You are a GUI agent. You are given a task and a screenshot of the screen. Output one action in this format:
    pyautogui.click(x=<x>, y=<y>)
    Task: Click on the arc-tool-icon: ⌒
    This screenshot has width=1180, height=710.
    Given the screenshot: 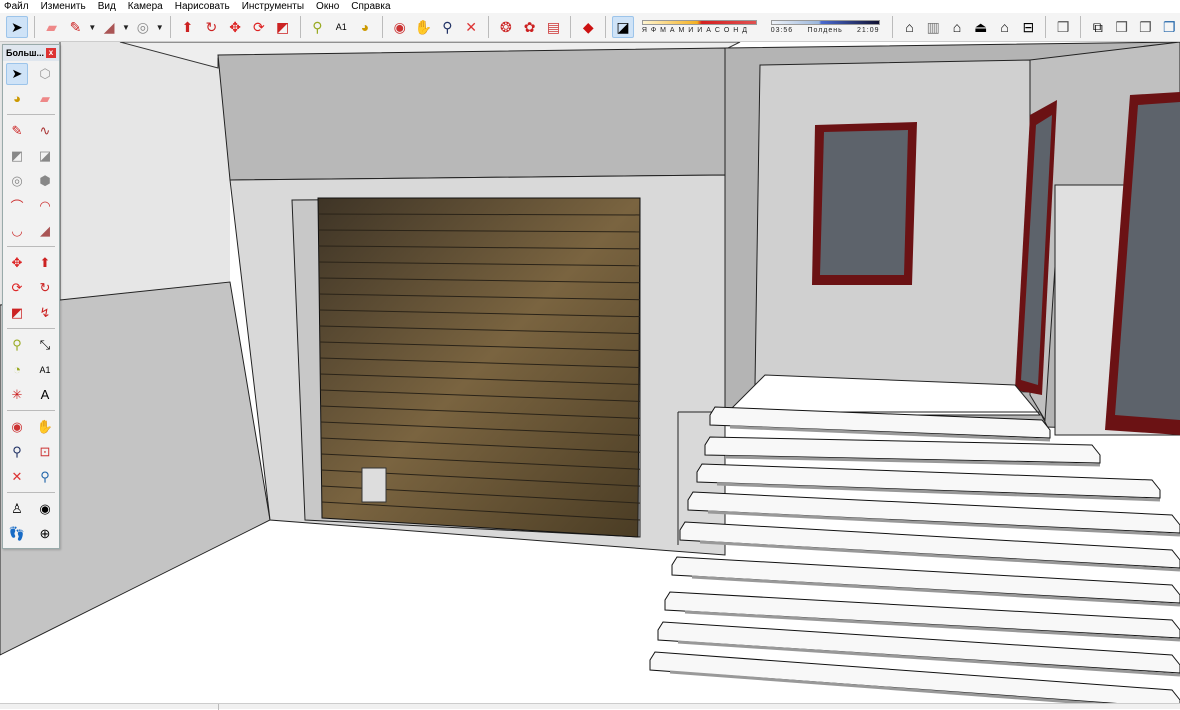 What is the action you would take?
    pyautogui.click(x=17, y=206)
    